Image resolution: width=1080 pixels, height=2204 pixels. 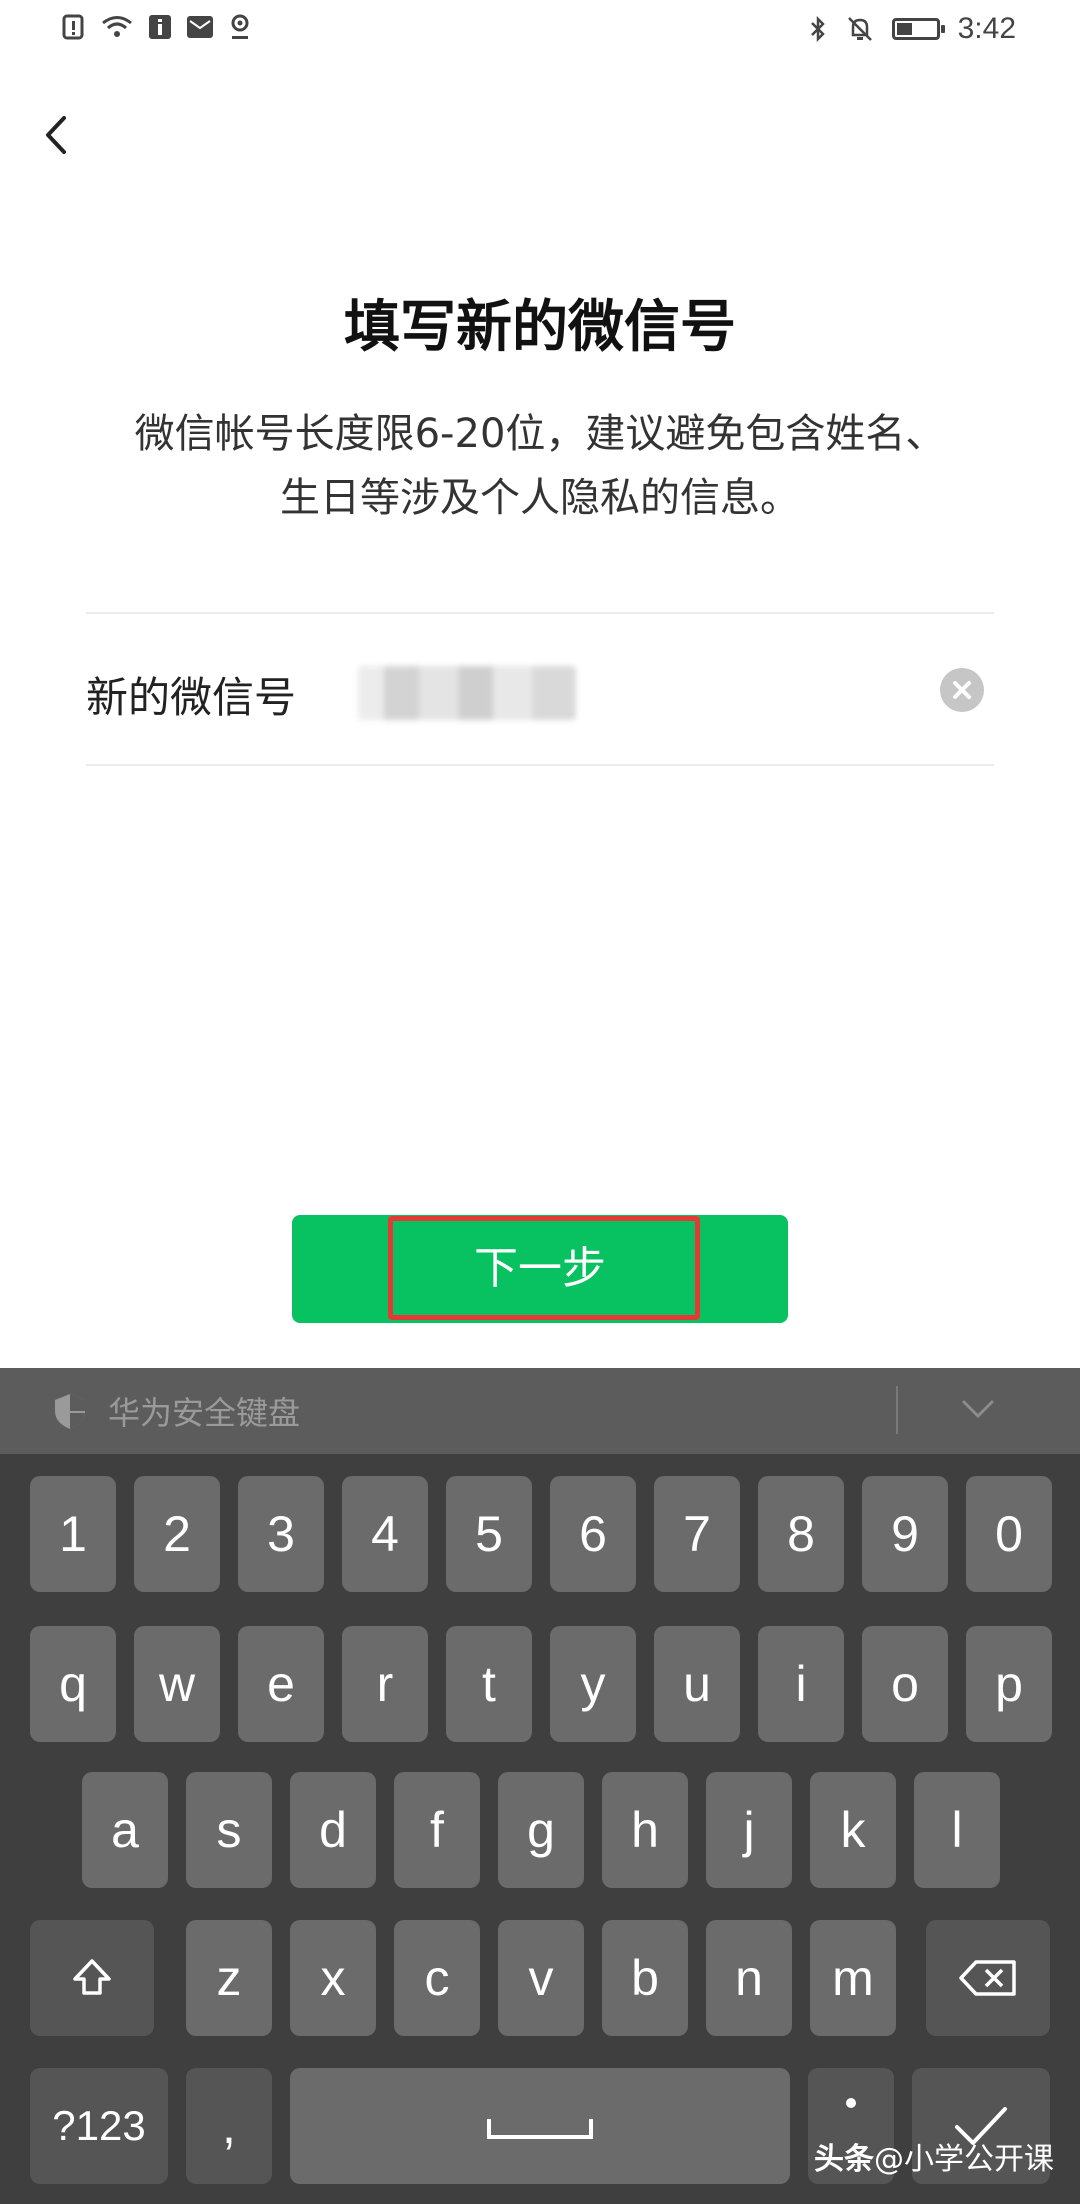 I want to click on shift-icon, so click(x=92, y=1977).